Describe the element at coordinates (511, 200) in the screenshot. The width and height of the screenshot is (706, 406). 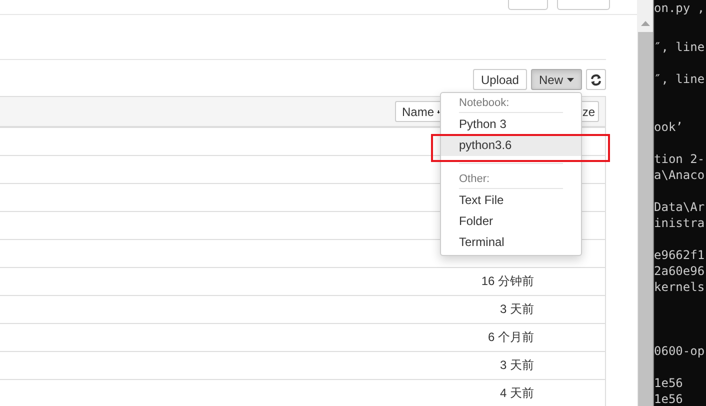
I see `menu-item: Text File` at that location.